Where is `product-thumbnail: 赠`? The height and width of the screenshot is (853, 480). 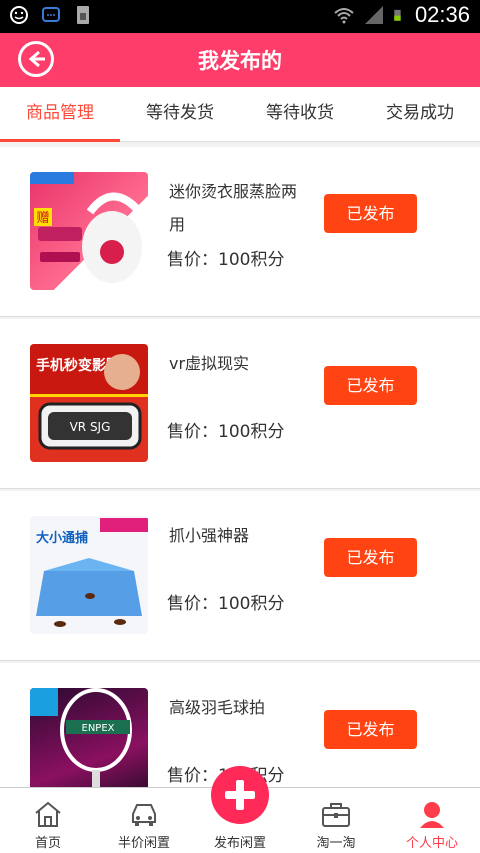 product-thumbnail: 赠 is located at coordinates (89, 231).